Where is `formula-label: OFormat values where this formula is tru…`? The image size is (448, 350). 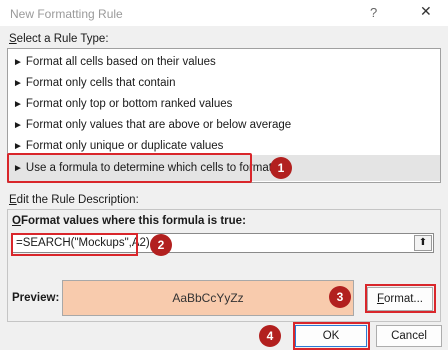
formula-label: OFormat values where this formula is tru… is located at coordinates (129, 221).